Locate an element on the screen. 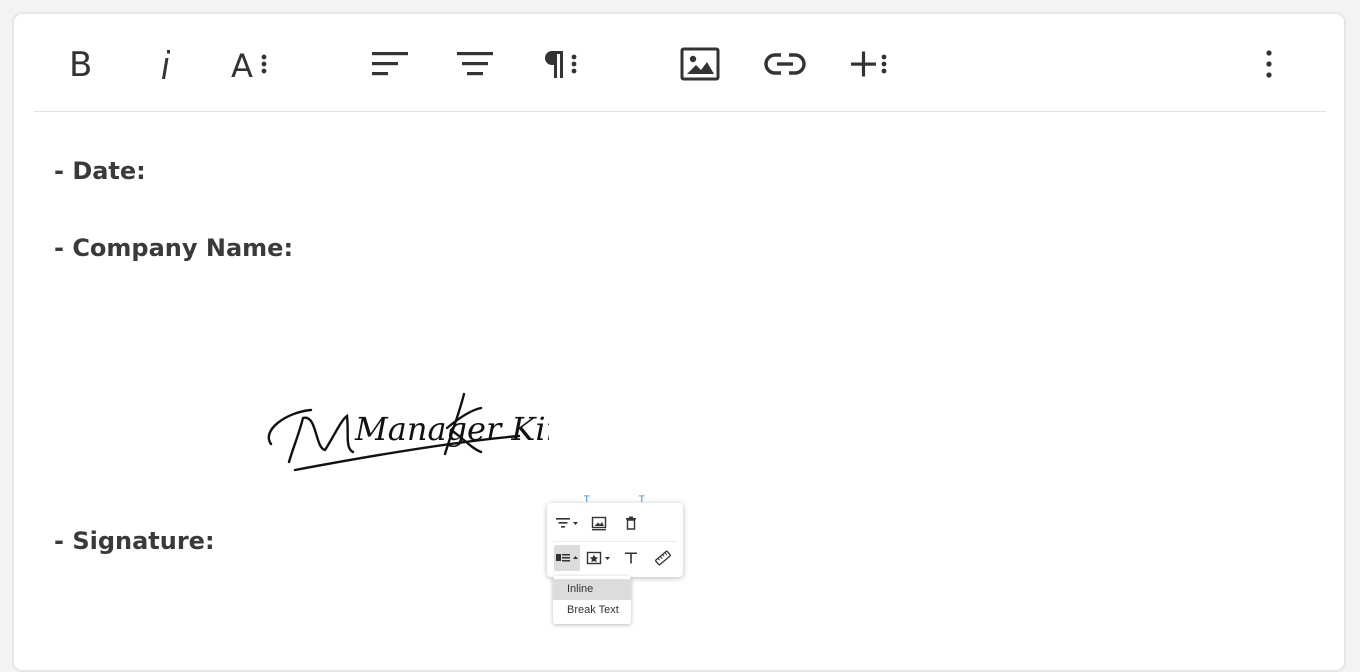 This screenshot has height=672, width=1360. signature-image: Manager Kim is located at coordinates (404, 428).